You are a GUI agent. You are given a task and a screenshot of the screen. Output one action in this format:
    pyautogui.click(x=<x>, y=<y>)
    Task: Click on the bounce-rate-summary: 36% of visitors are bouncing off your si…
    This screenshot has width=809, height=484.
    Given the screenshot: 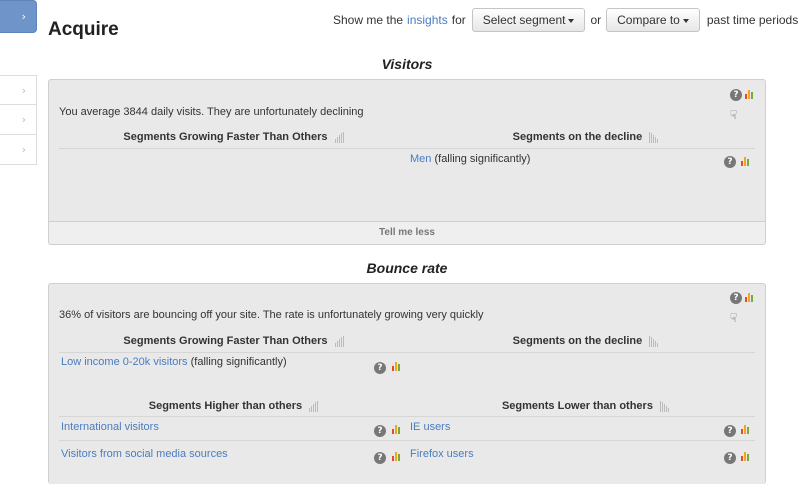 What is the action you would take?
    pyautogui.click(x=271, y=315)
    